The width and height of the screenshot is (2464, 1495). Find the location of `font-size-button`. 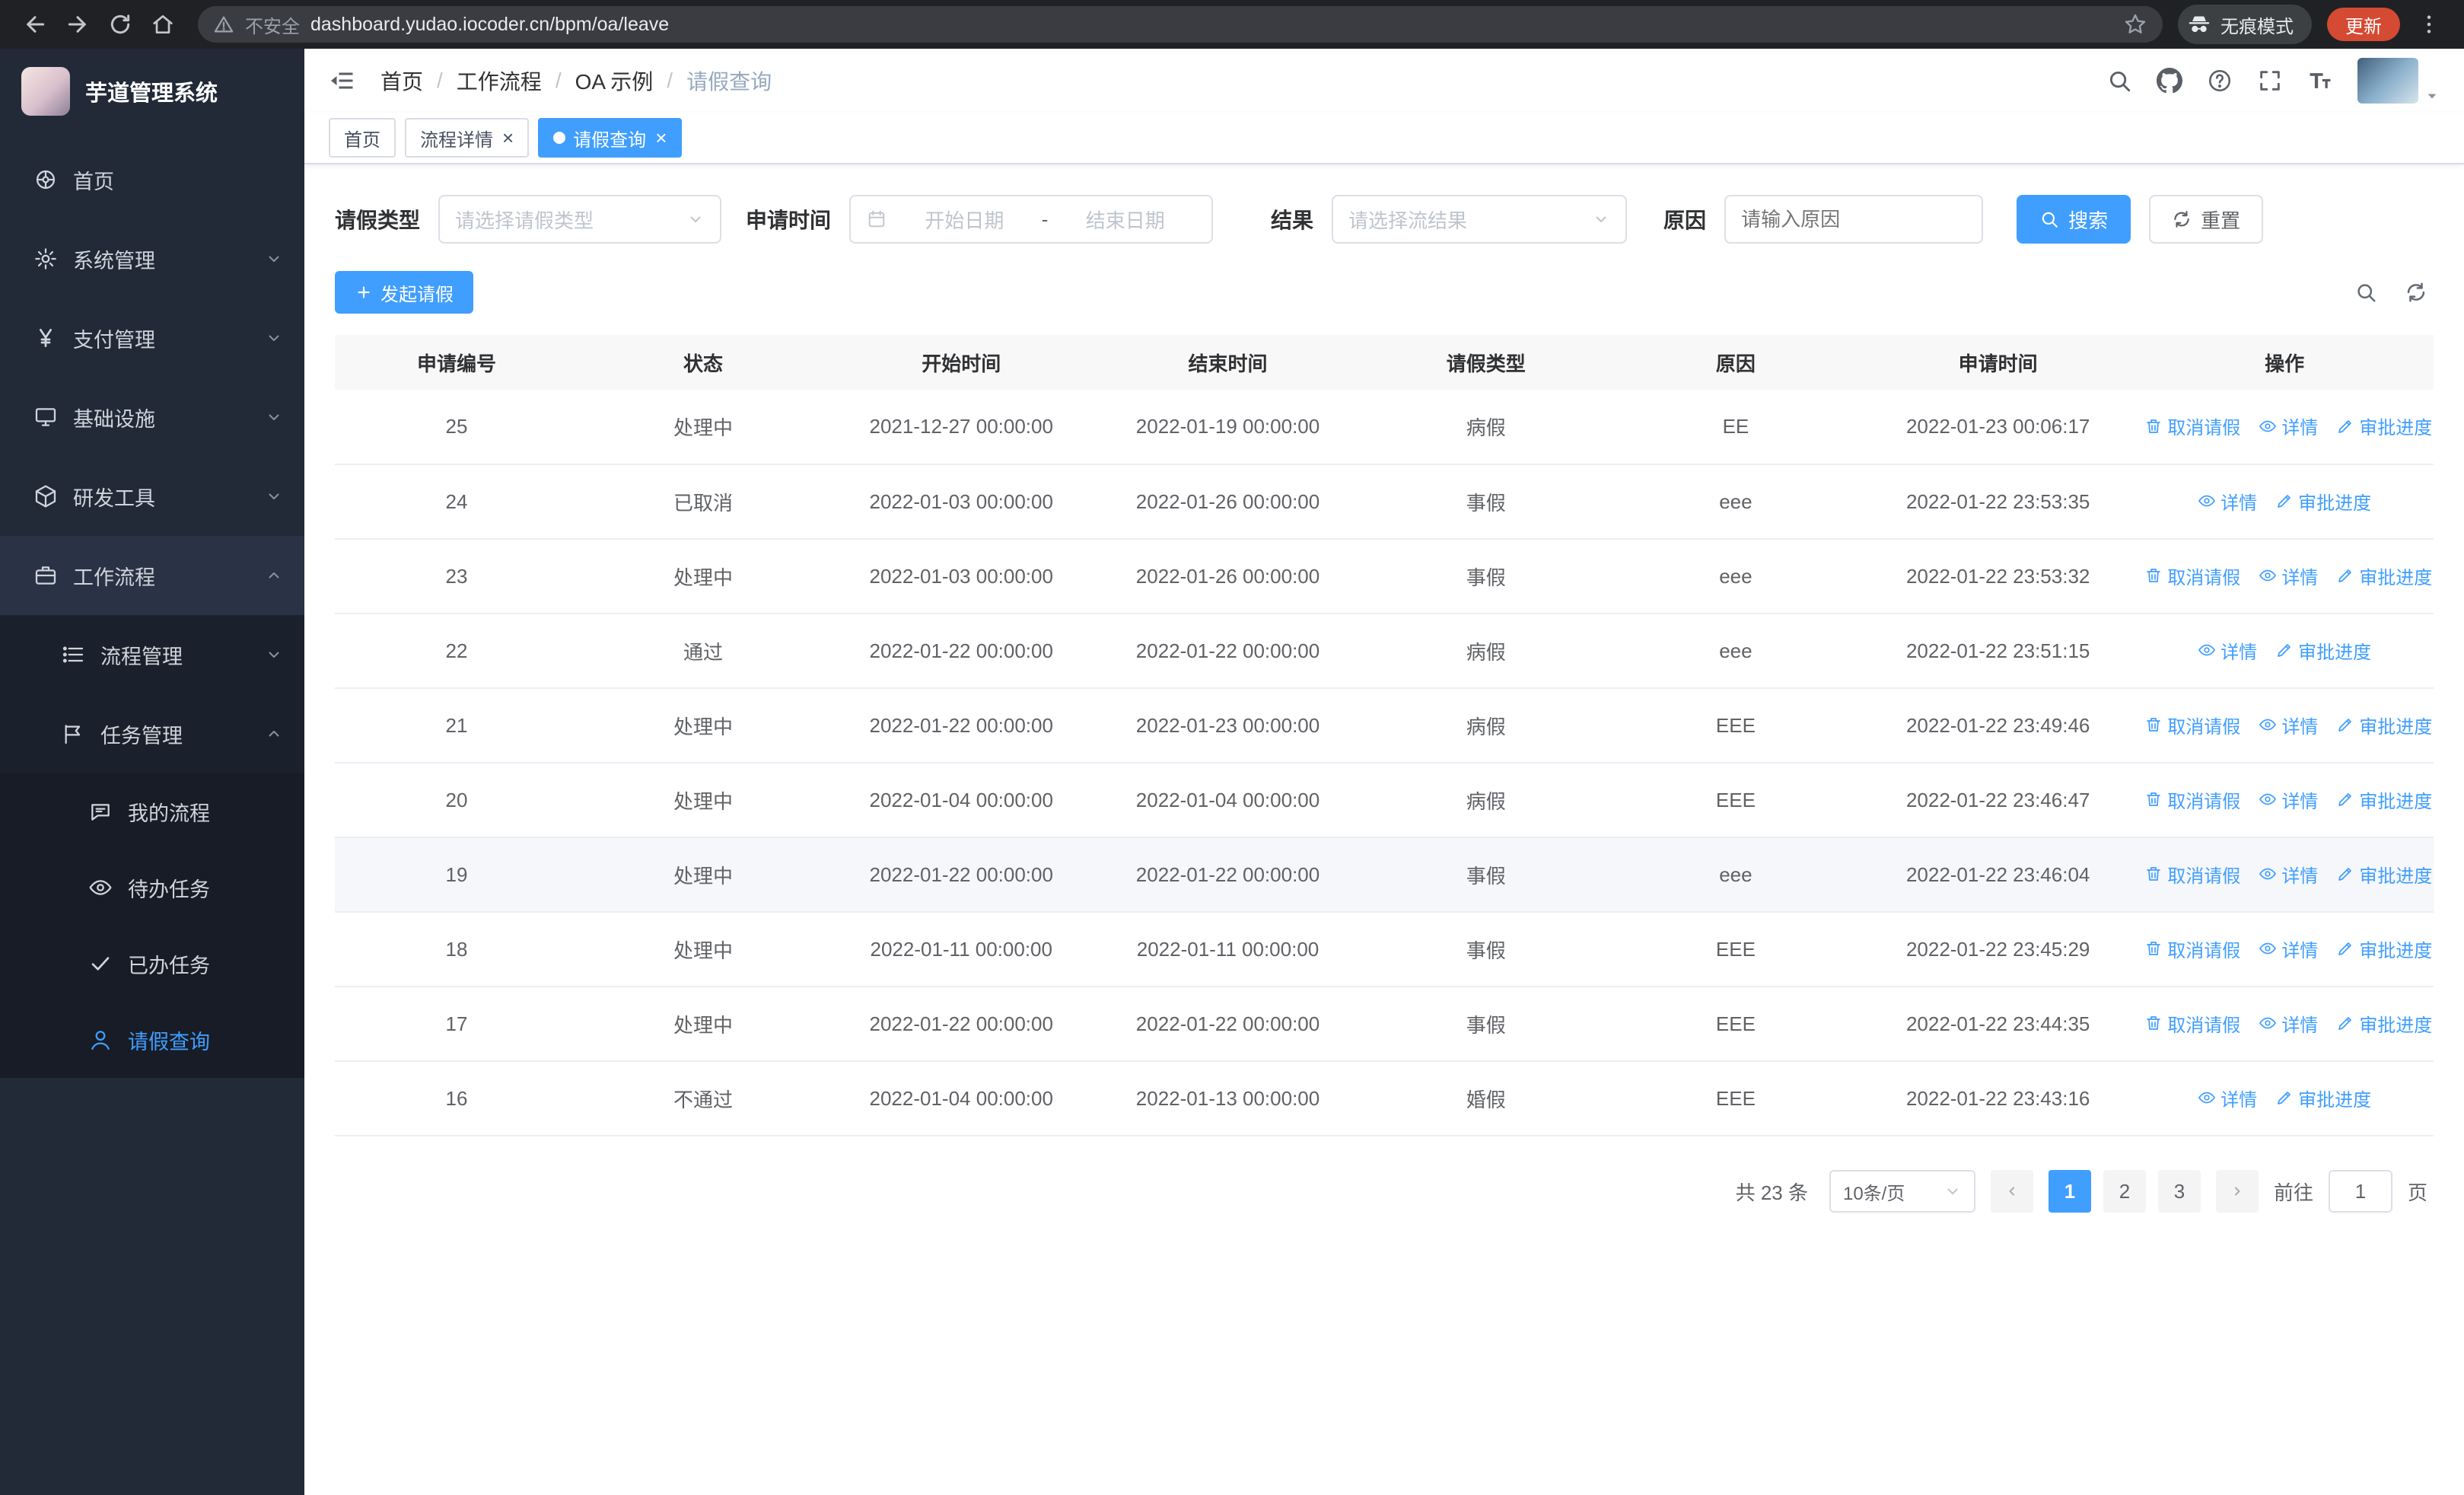

font-size-button is located at coordinates (2320, 81).